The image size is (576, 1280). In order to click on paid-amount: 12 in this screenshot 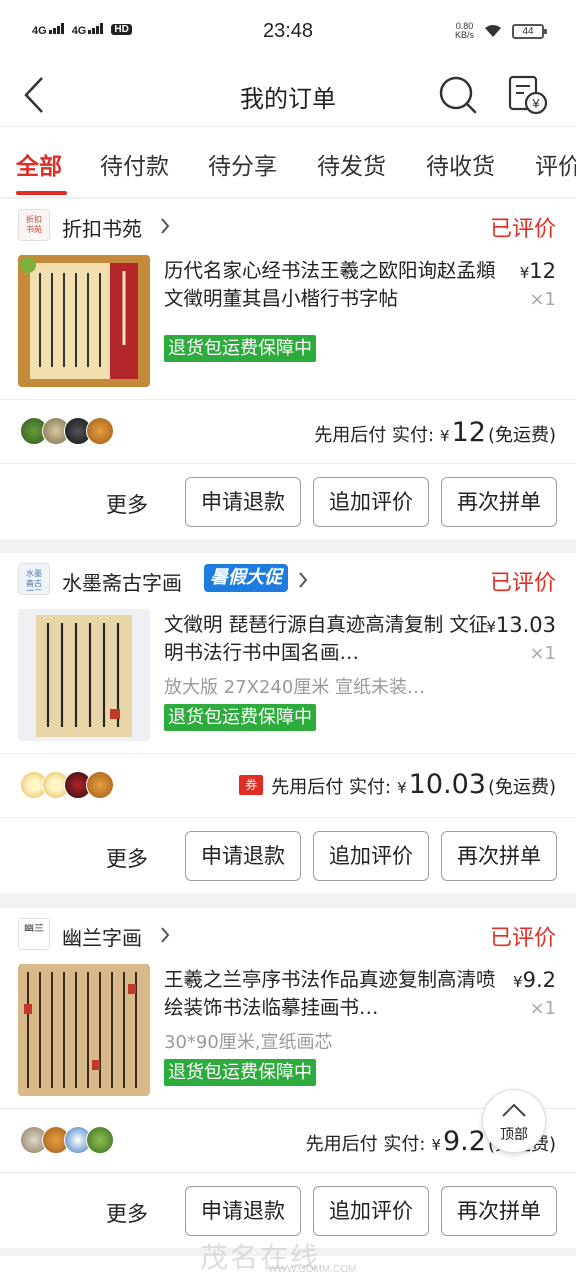, I will do `click(468, 432)`.